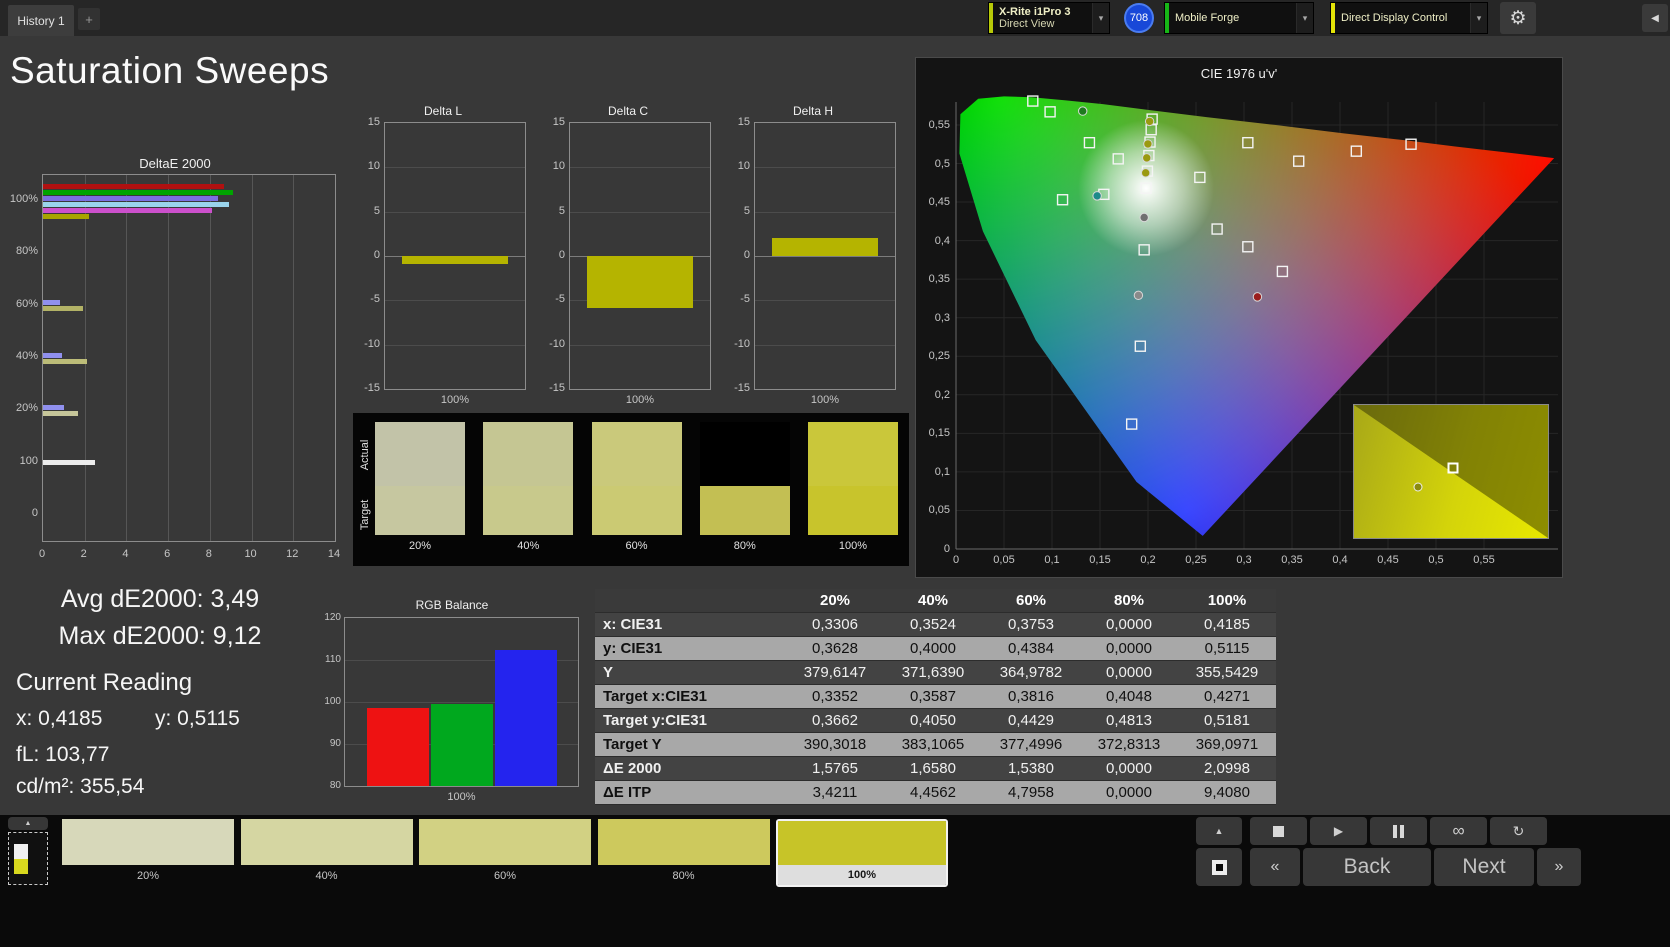 The image size is (1670, 947). What do you see at coordinates (1484, 867) in the screenshot?
I see `next-button: Next` at bounding box center [1484, 867].